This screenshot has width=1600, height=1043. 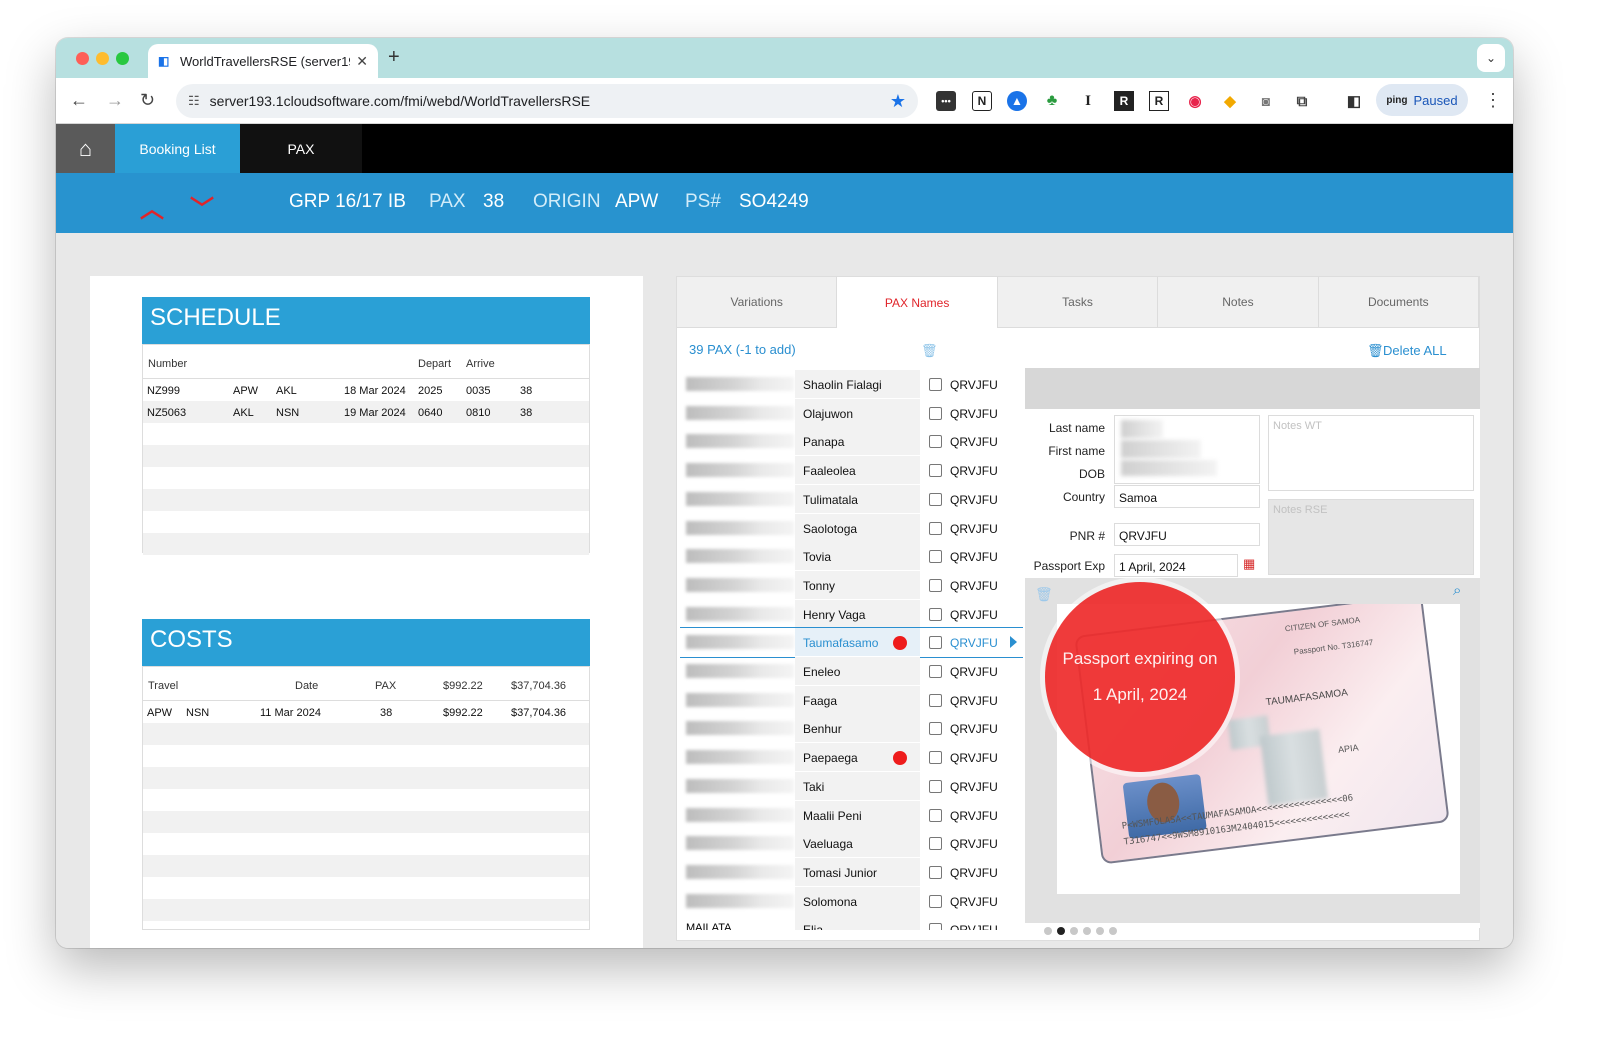 What do you see at coordinates (1371, 453) in the screenshot?
I see `notes-wt-field: Notes WT` at bounding box center [1371, 453].